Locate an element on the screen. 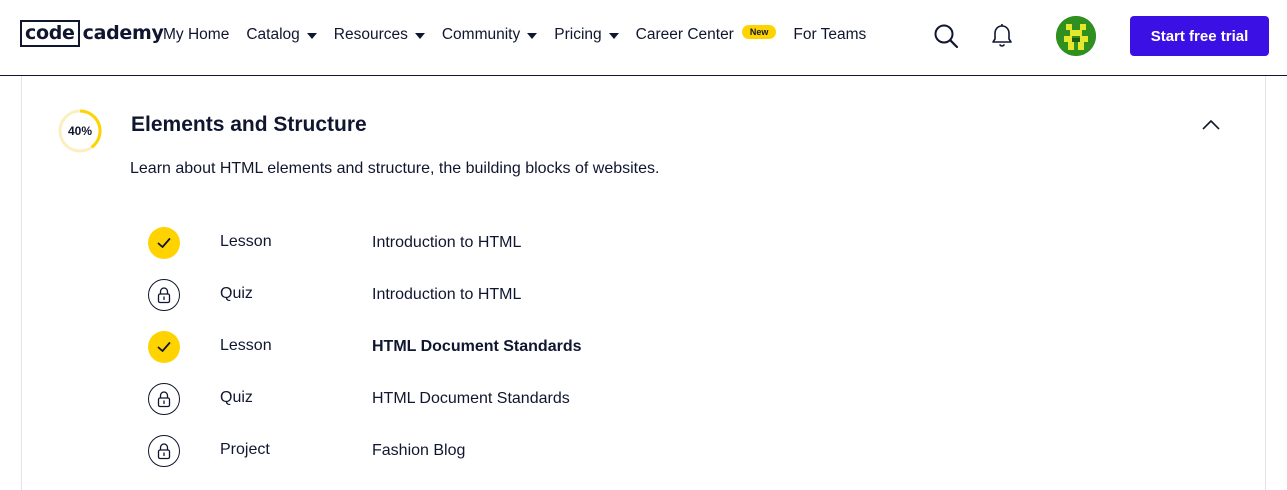 The height and width of the screenshot is (490, 1287). nav-for-teams: For Teams is located at coordinates (829, 35).